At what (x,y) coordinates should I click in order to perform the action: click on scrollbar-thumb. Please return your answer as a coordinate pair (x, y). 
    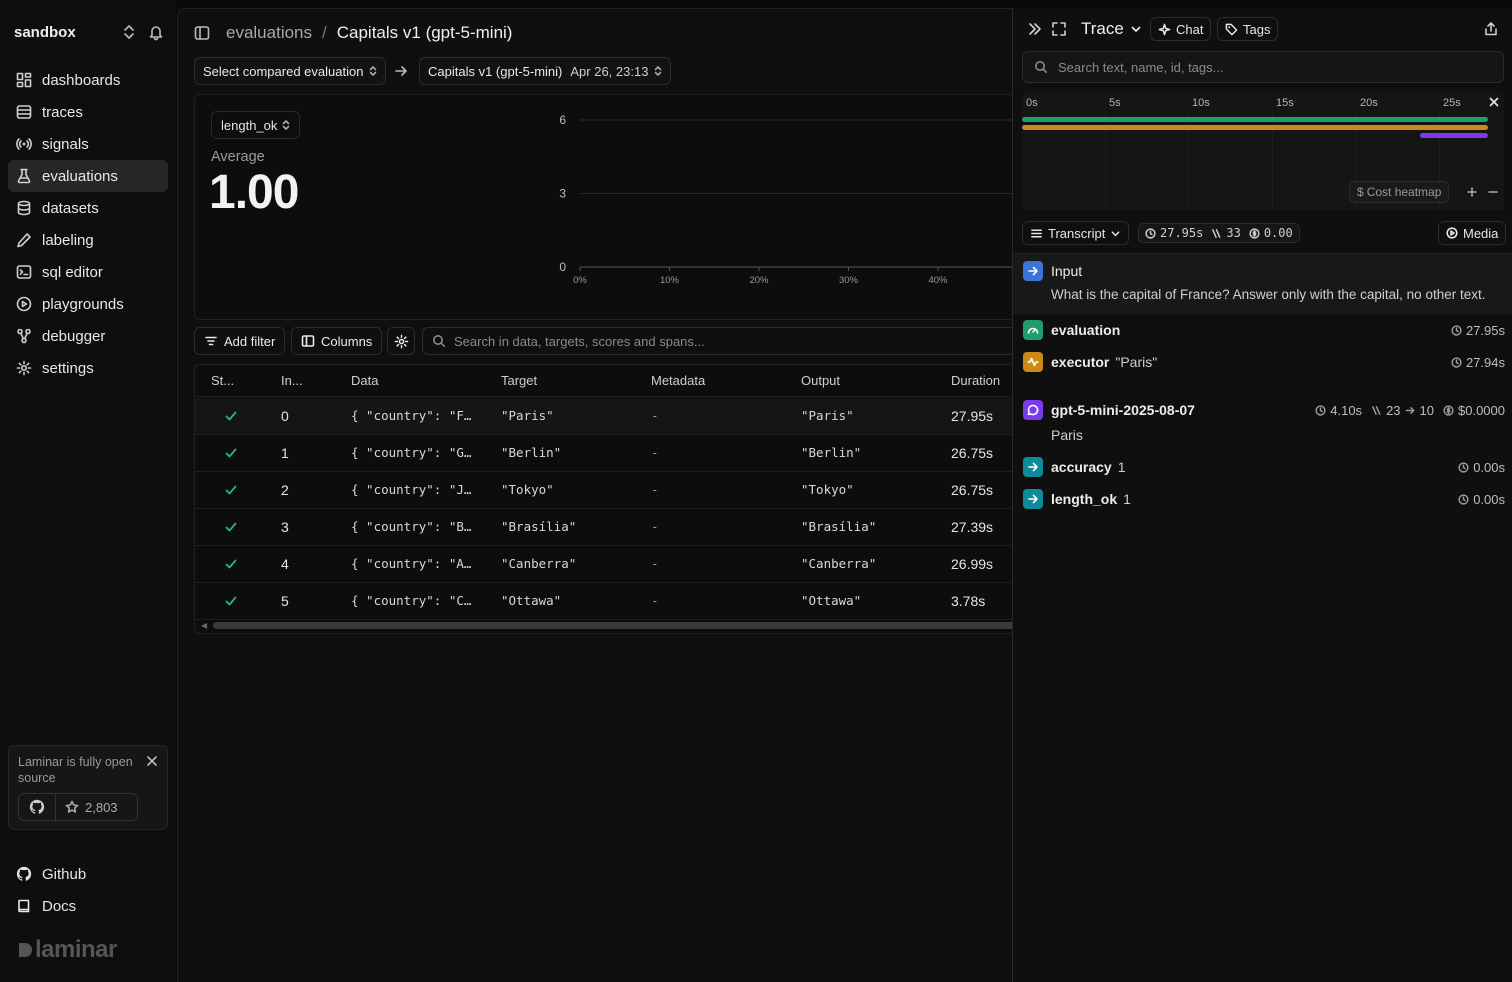
    Looking at the image, I should click on (612, 625).